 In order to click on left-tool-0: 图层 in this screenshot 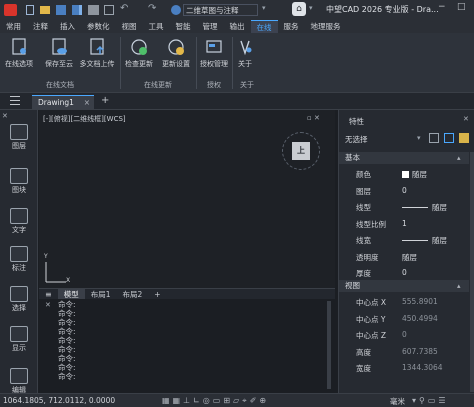, I will do `click(19, 137)`.